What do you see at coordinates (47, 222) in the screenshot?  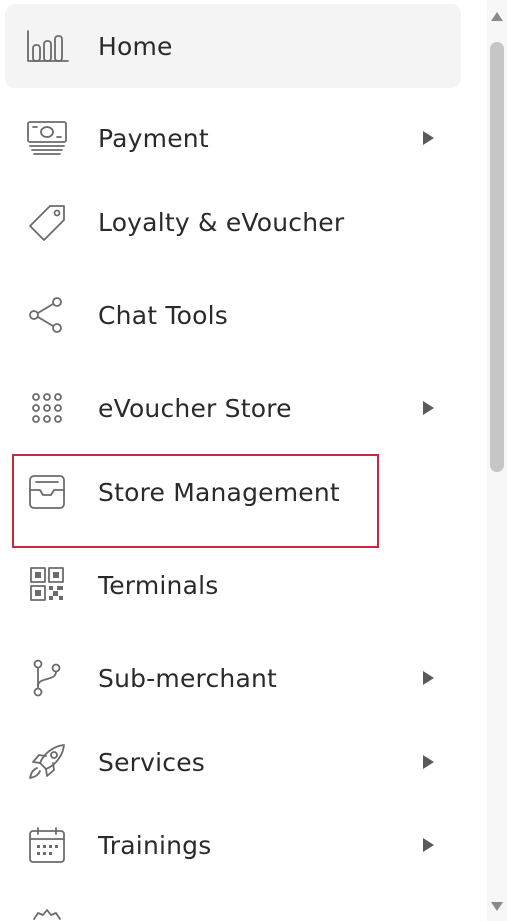 I see `tag-icon` at bounding box center [47, 222].